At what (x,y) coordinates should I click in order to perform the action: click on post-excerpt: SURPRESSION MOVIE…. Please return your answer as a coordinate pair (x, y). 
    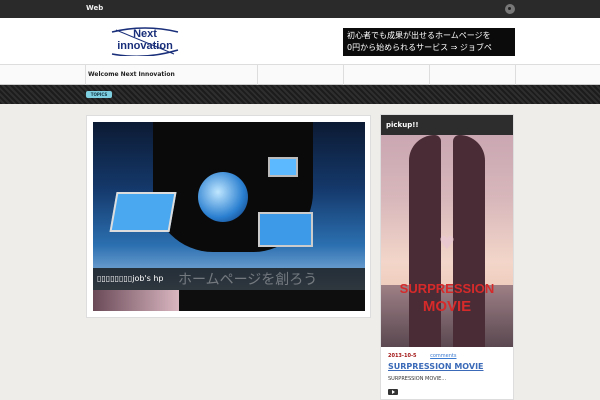
    Looking at the image, I should click on (417, 379).